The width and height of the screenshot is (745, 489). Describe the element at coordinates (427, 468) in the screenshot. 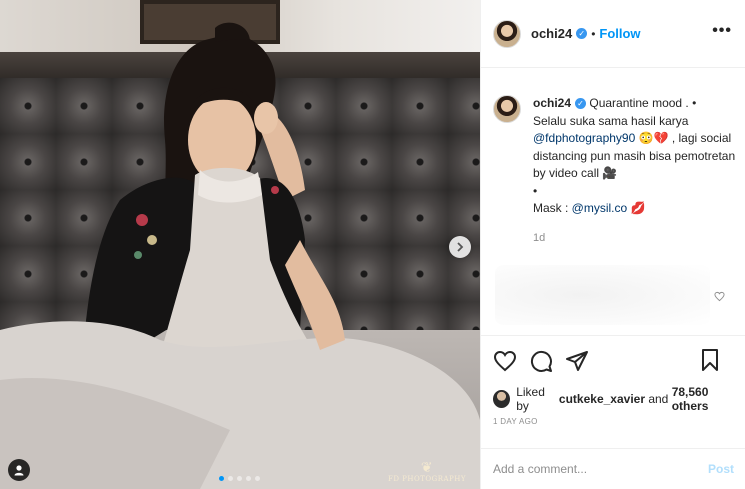

I see `watermark-logo: ❦` at that location.